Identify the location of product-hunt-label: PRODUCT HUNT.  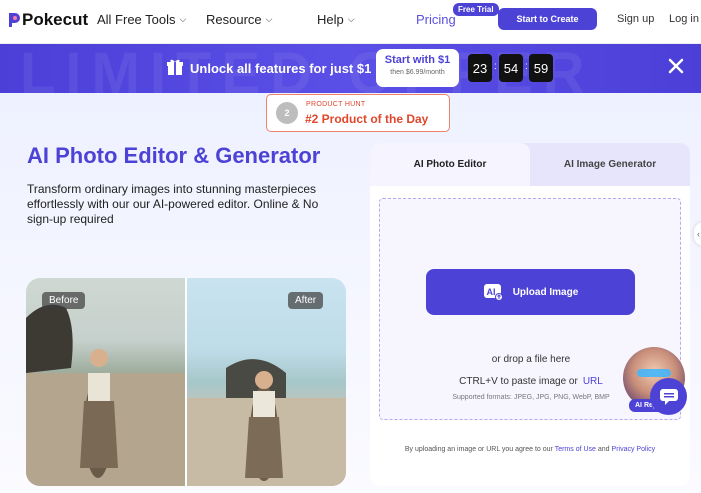
(336, 104).